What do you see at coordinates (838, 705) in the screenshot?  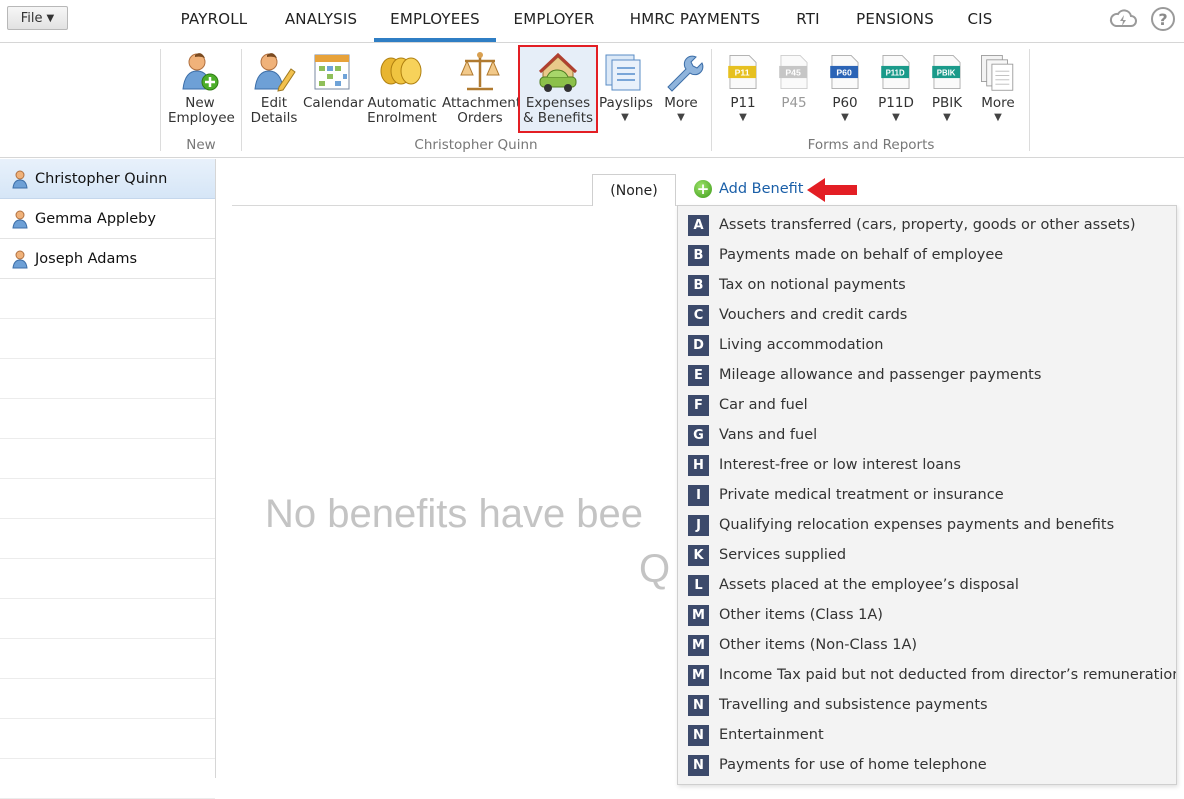 I see `benefit-menu-item: N Travelling and subsistence payments` at bounding box center [838, 705].